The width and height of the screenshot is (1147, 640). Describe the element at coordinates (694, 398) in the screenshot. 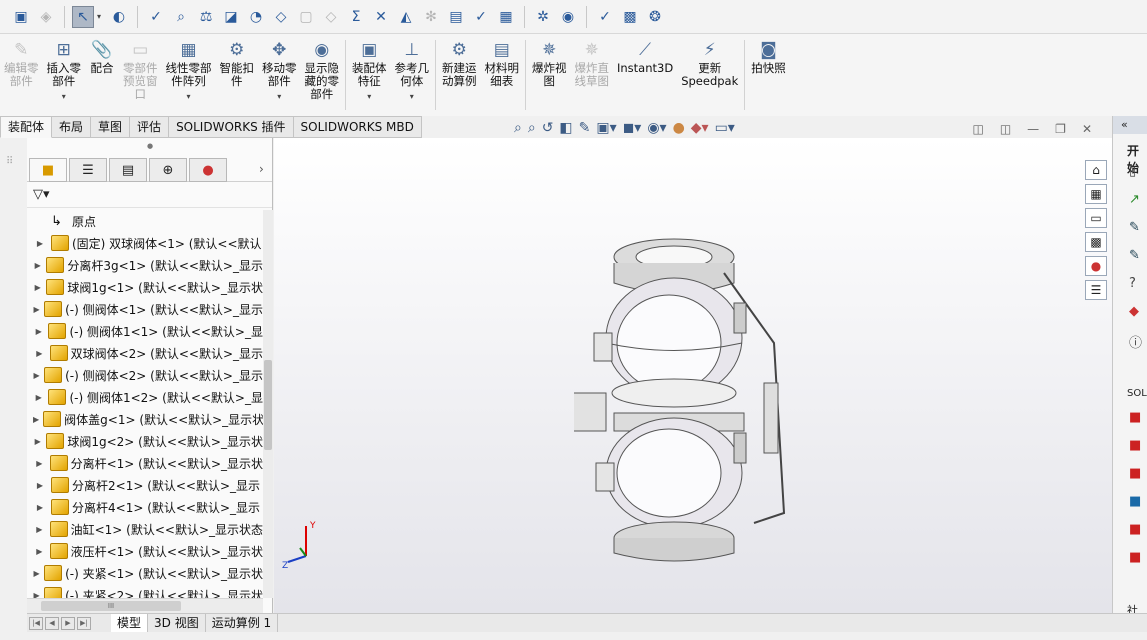

I see `assembly-model` at that location.